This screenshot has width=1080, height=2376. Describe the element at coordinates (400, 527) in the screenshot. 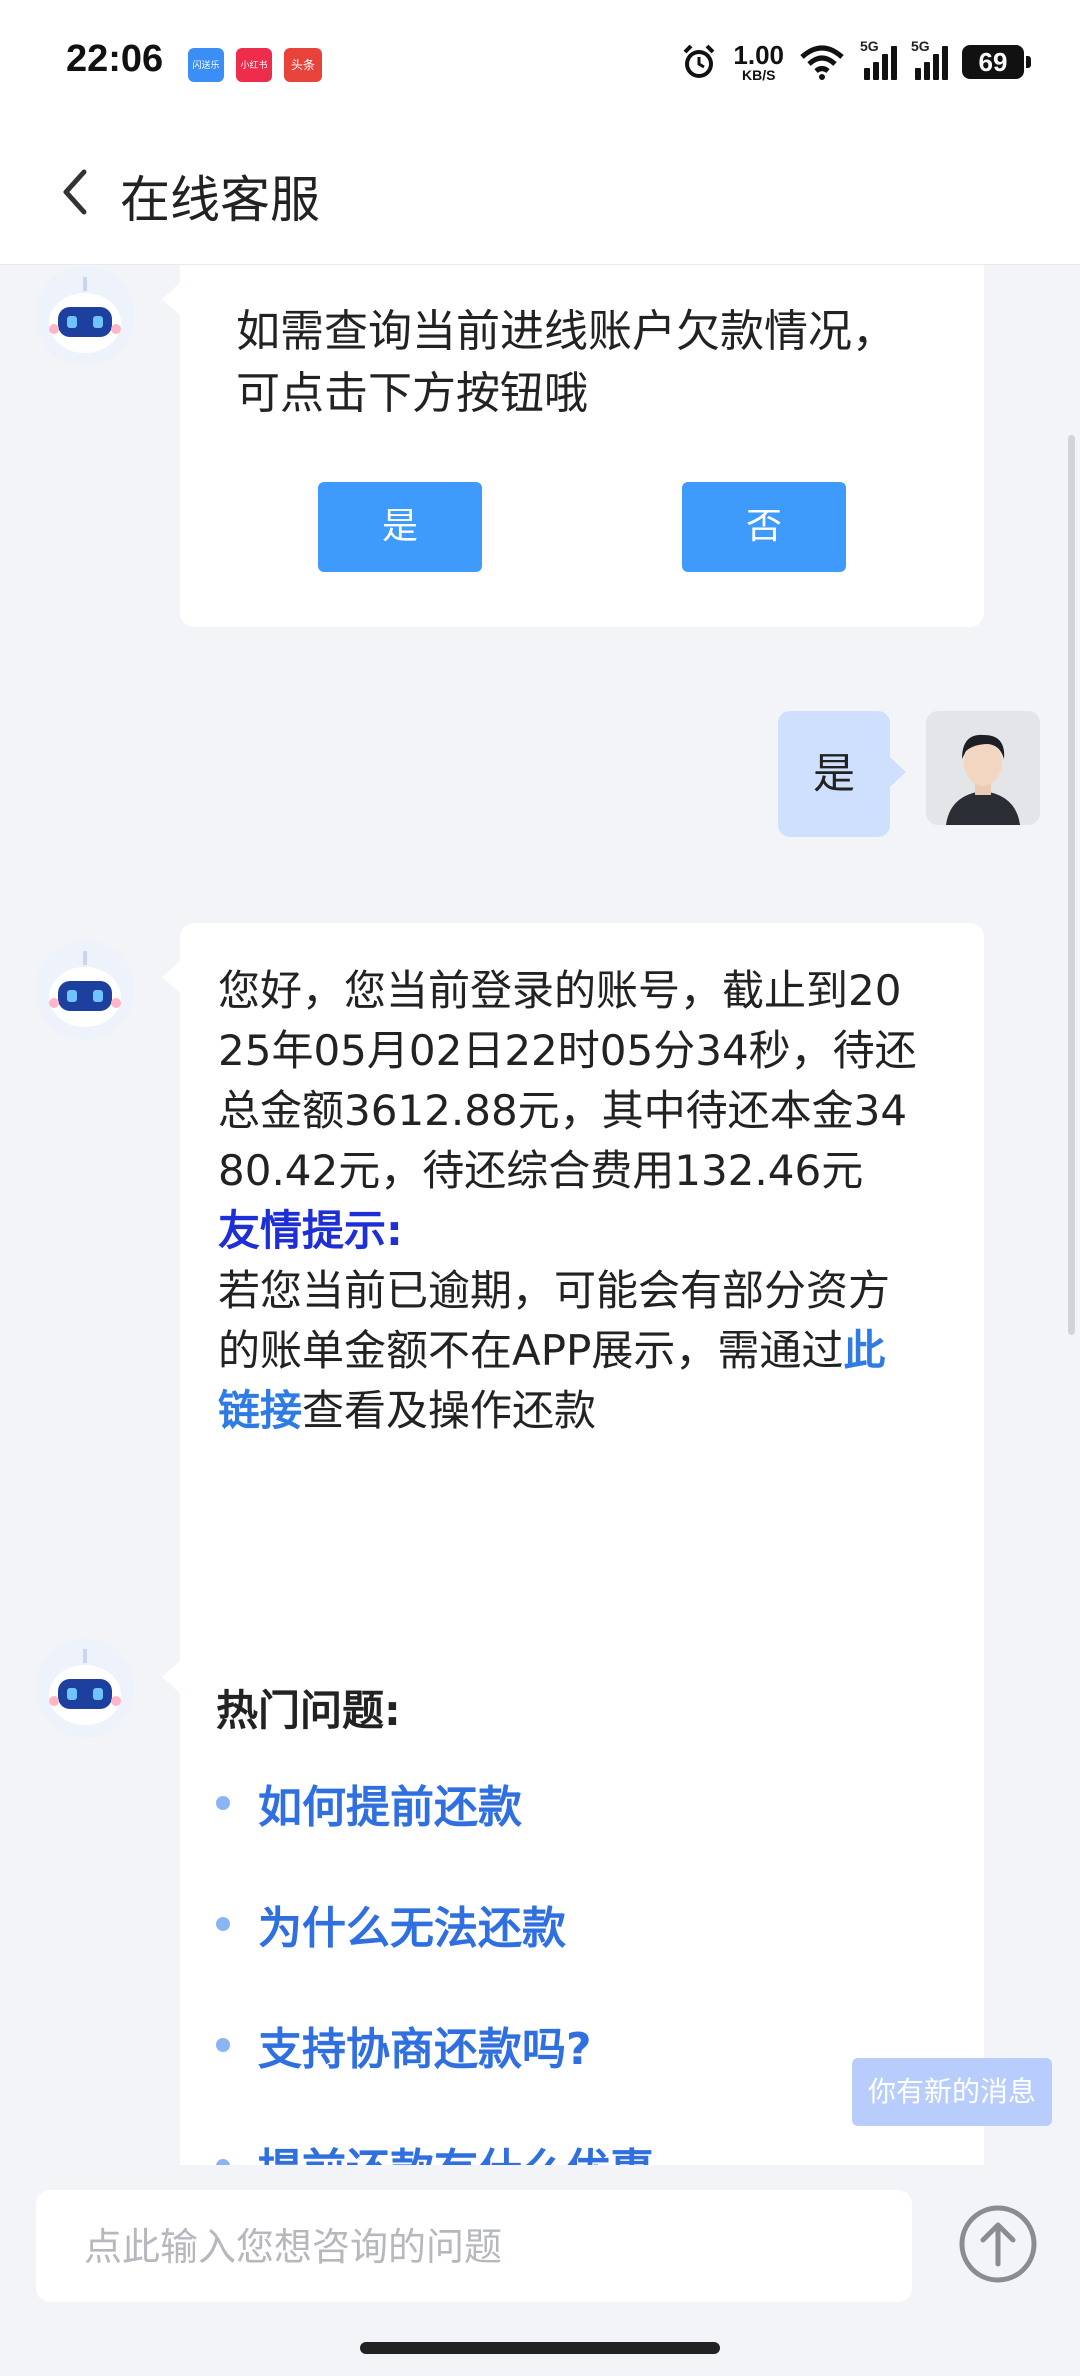

I see `yes-button: 是` at that location.